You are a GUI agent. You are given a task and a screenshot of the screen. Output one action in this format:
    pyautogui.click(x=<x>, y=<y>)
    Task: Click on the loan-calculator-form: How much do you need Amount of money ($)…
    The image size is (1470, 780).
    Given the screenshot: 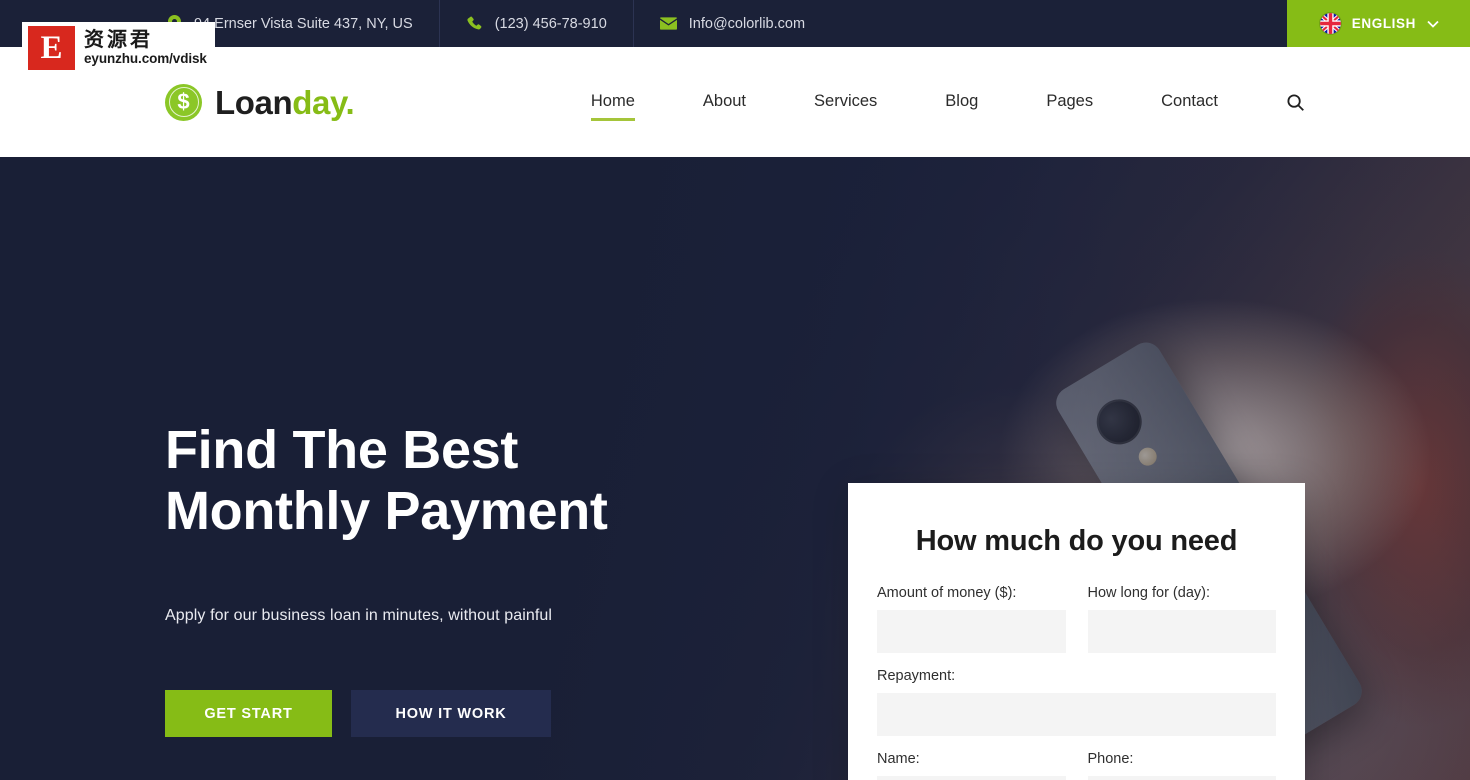 What is the action you would take?
    pyautogui.click(x=1076, y=631)
    